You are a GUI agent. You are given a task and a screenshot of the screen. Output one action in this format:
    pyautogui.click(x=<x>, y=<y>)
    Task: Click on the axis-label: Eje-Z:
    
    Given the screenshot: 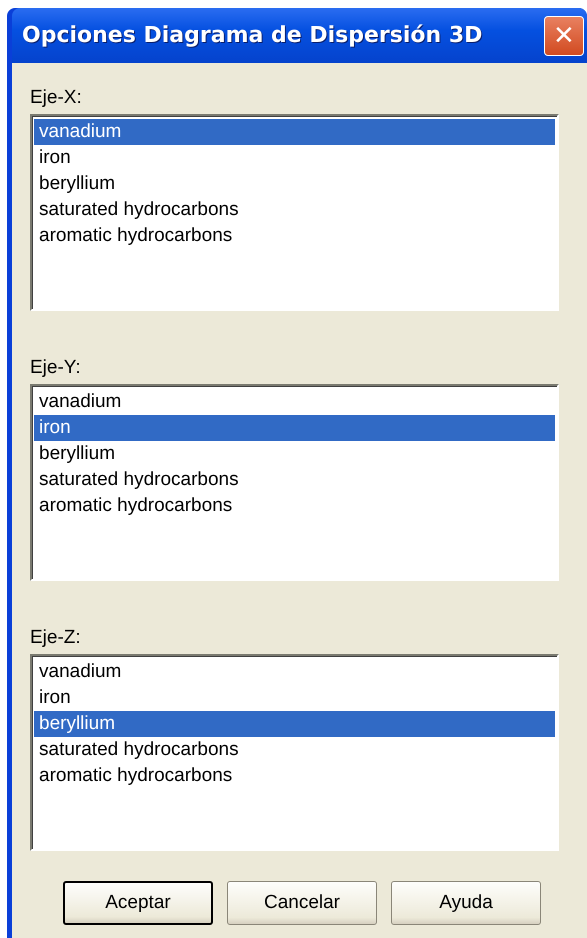 What is the action you would take?
    pyautogui.click(x=55, y=638)
    